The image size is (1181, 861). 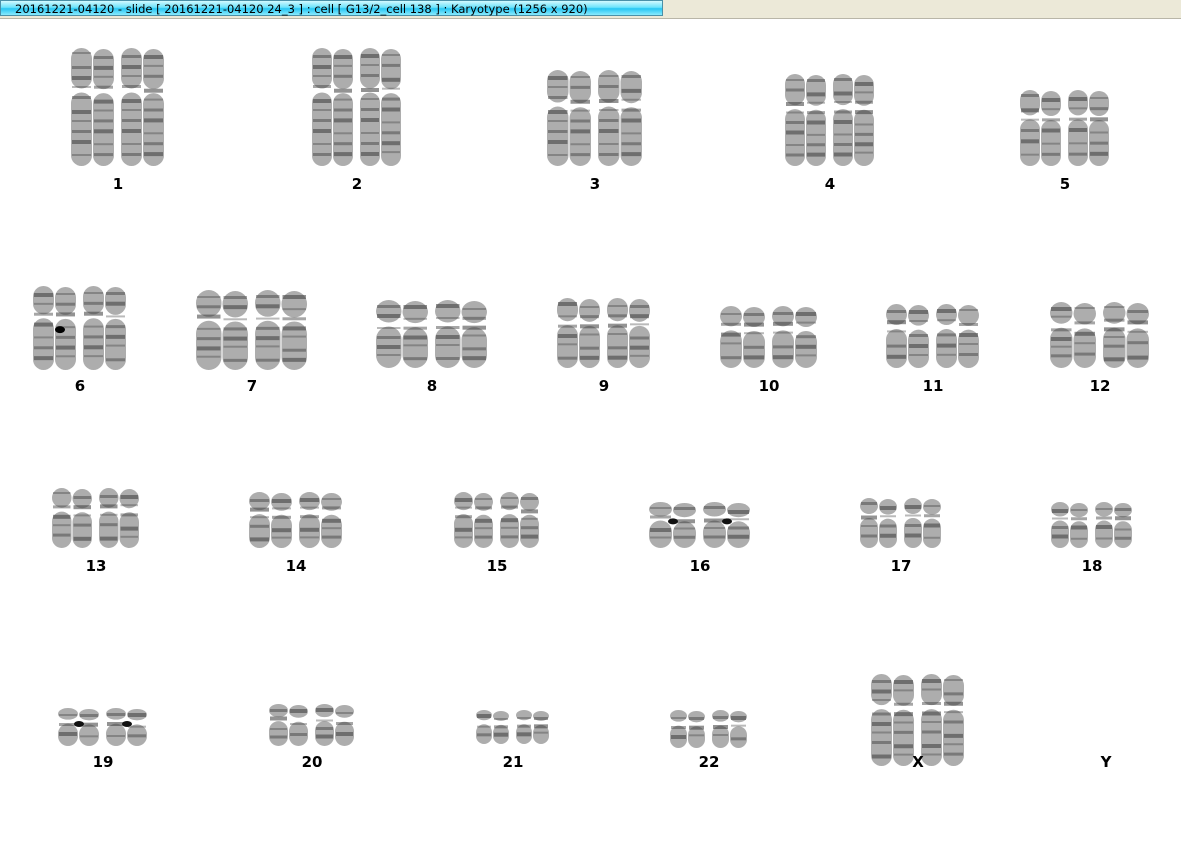 What do you see at coordinates (103, 439) in the screenshot?
I see `chromosome-pair-19: 19` at bounding box center [103, 439].